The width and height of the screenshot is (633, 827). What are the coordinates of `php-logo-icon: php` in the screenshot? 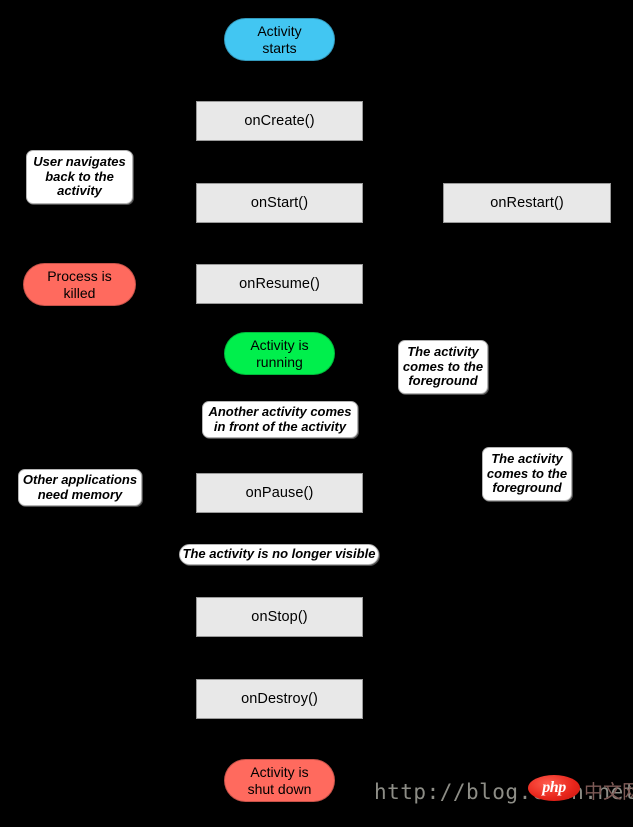 It's located at (554, 788).